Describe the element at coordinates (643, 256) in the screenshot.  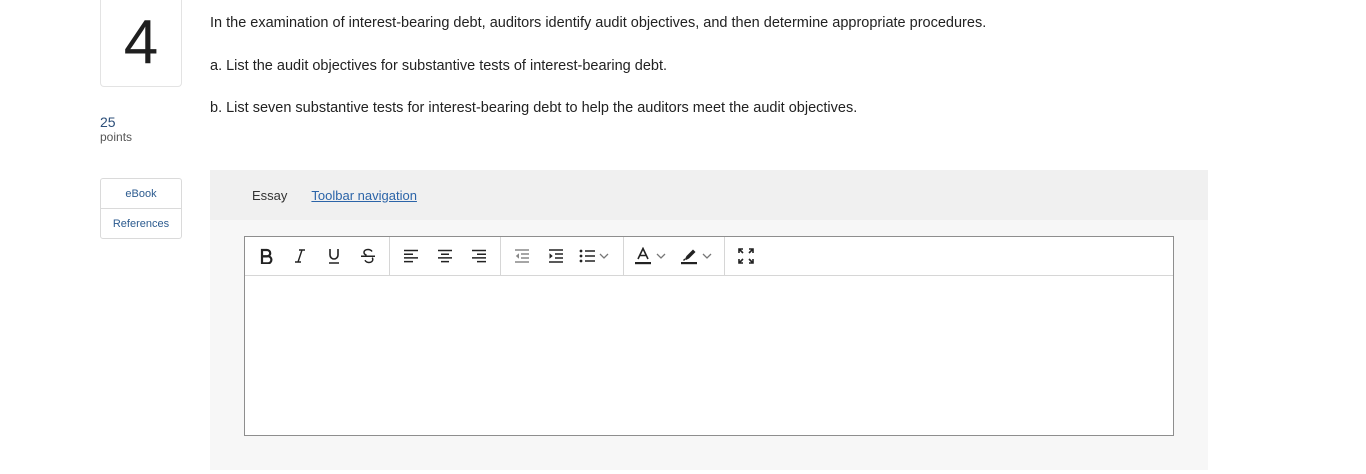
I see `font-color-icon` at that location.